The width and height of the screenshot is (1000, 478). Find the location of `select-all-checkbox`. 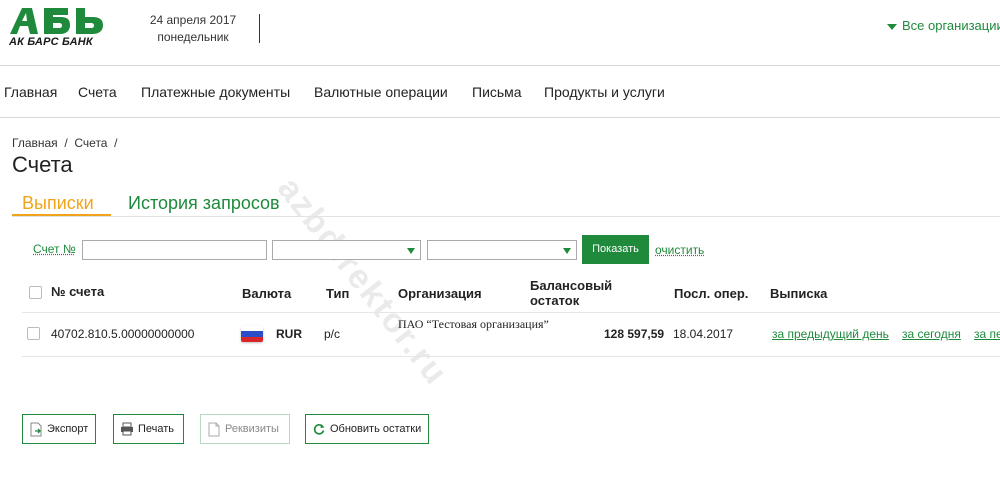

select-all-checkbox is located at coordinates (35, 292).